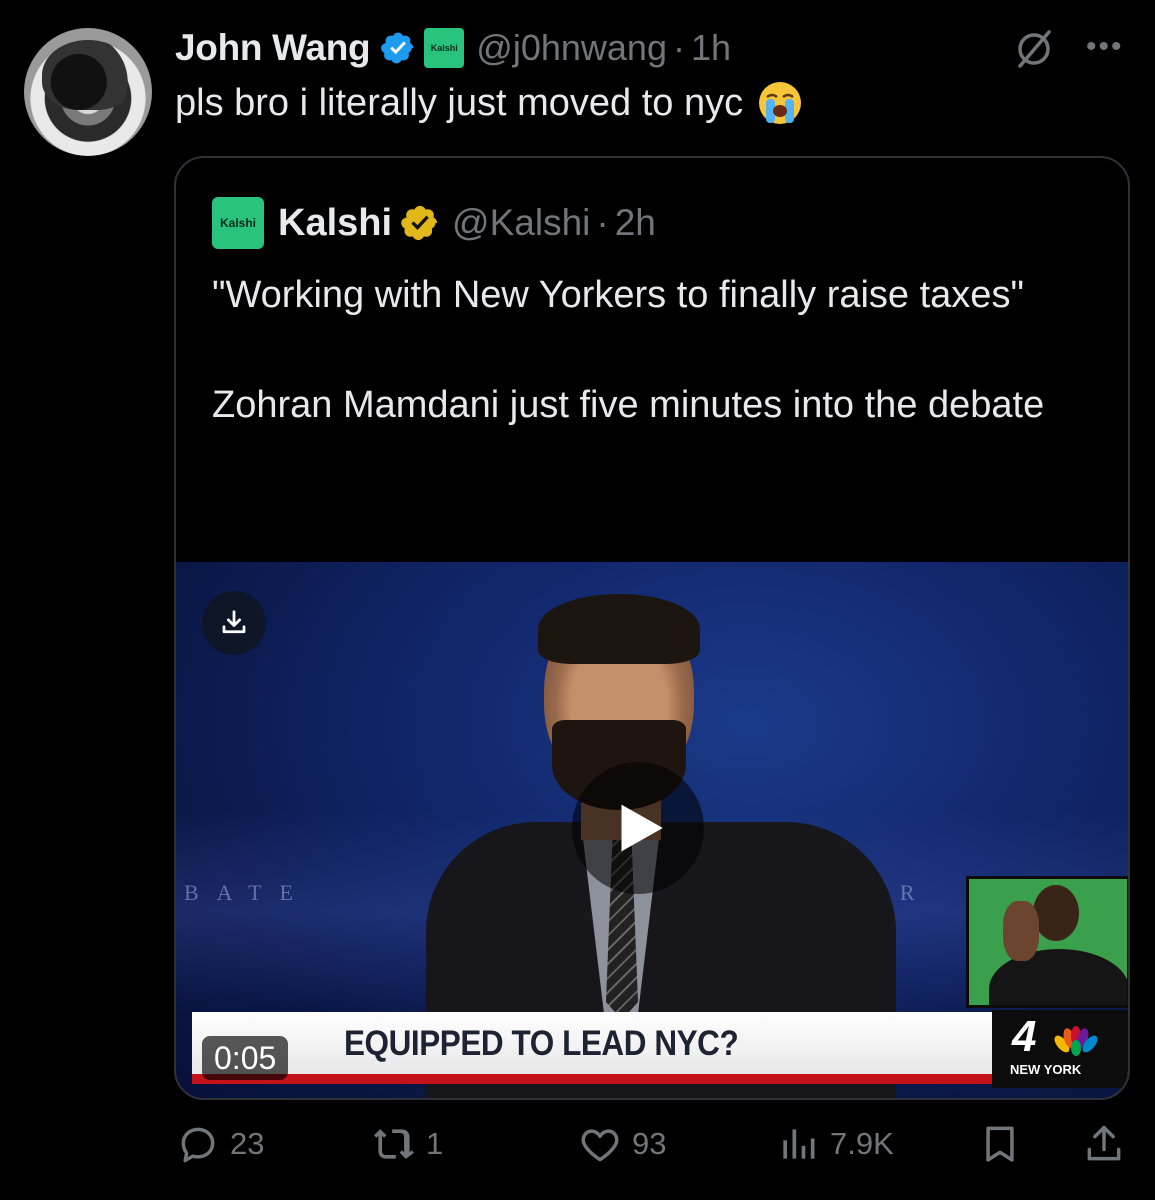  I want to click on quoted-avatar-text: Kalshi, so click(237, 223).